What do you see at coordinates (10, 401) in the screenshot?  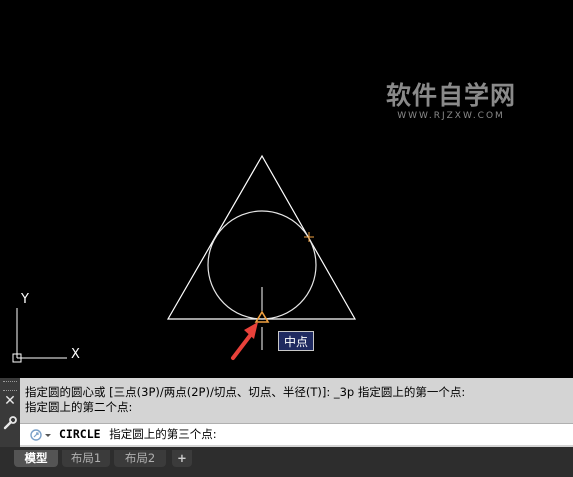 I see `close-icon: ✕` at bounding box center [10, 401].